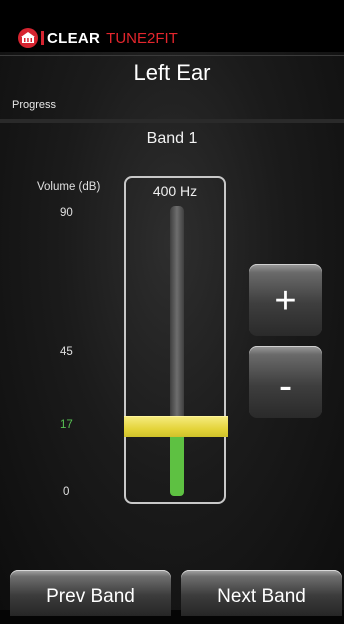  Describe the element at coordinates (66, 425) in the screenshot. I see `tick-label-current: 17` at that location.